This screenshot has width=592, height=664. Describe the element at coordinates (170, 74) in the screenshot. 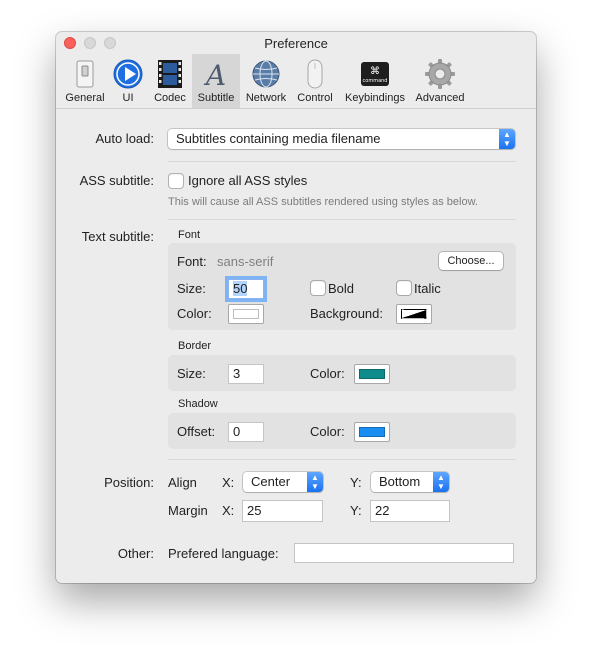

I see `film-icon` at that location.